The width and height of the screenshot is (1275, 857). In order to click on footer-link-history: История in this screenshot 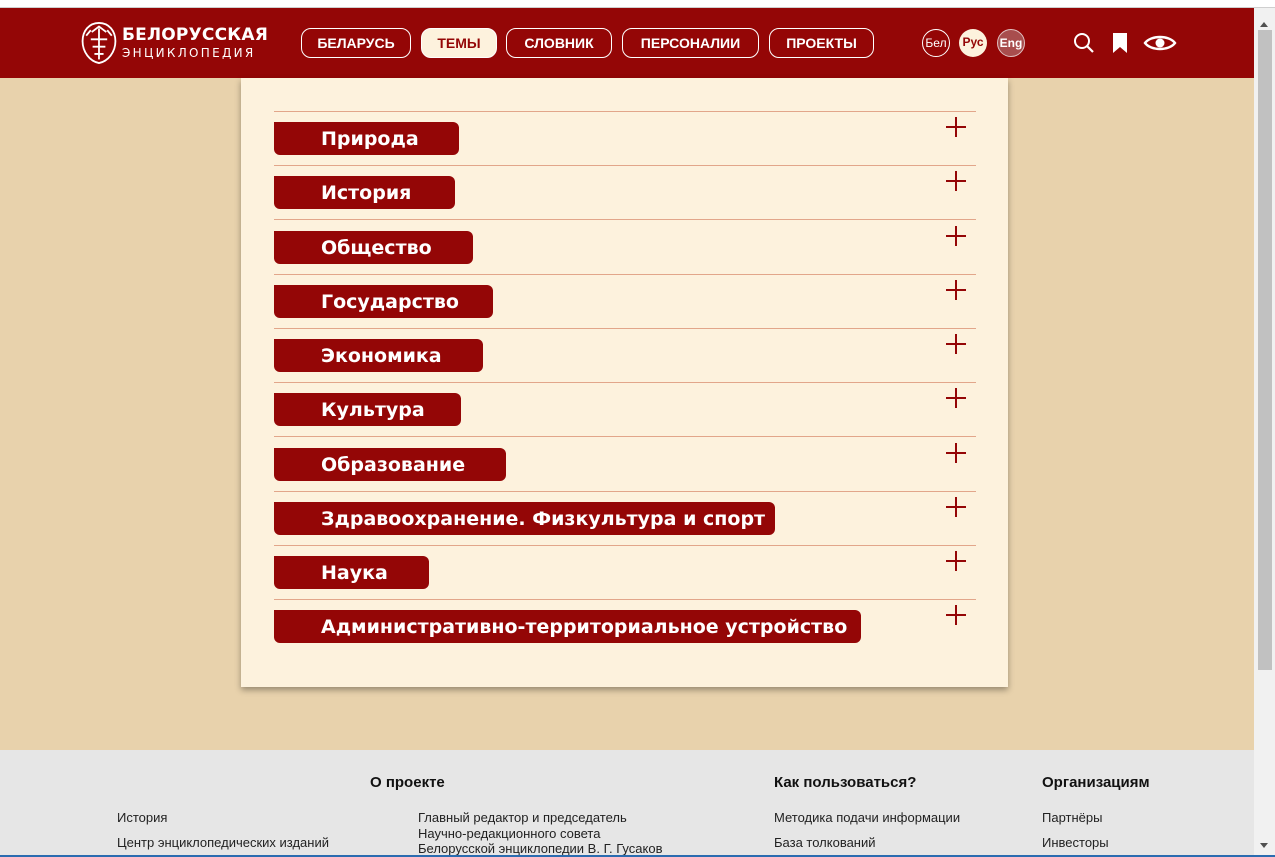, I will do `click(142, 817)`.